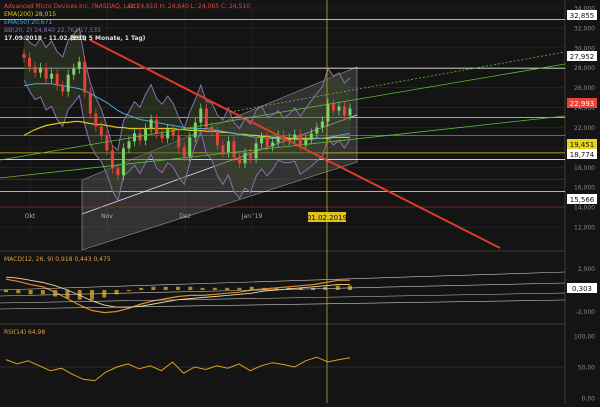  I want to click on price-tag-32855: 32,855, so click(582, 16).